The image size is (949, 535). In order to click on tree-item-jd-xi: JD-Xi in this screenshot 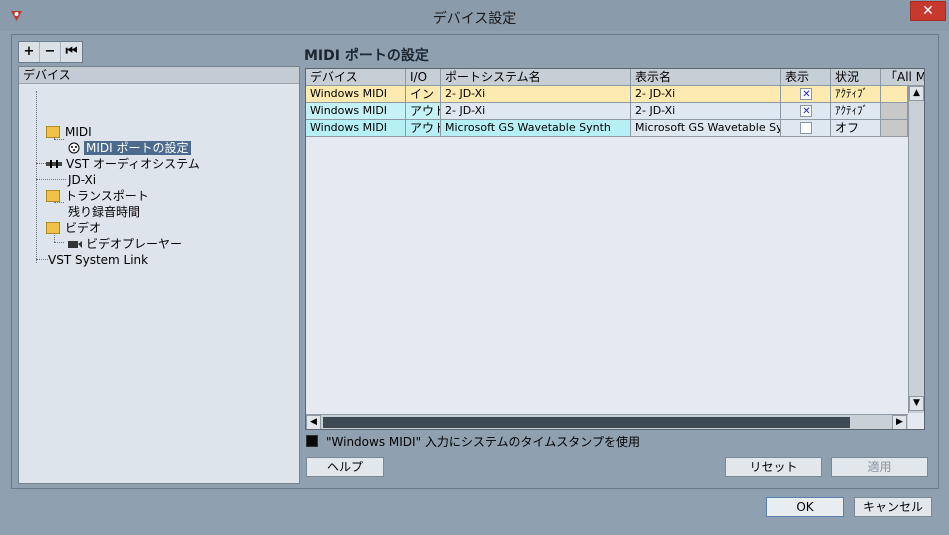, I will do `click(82, 180)`.